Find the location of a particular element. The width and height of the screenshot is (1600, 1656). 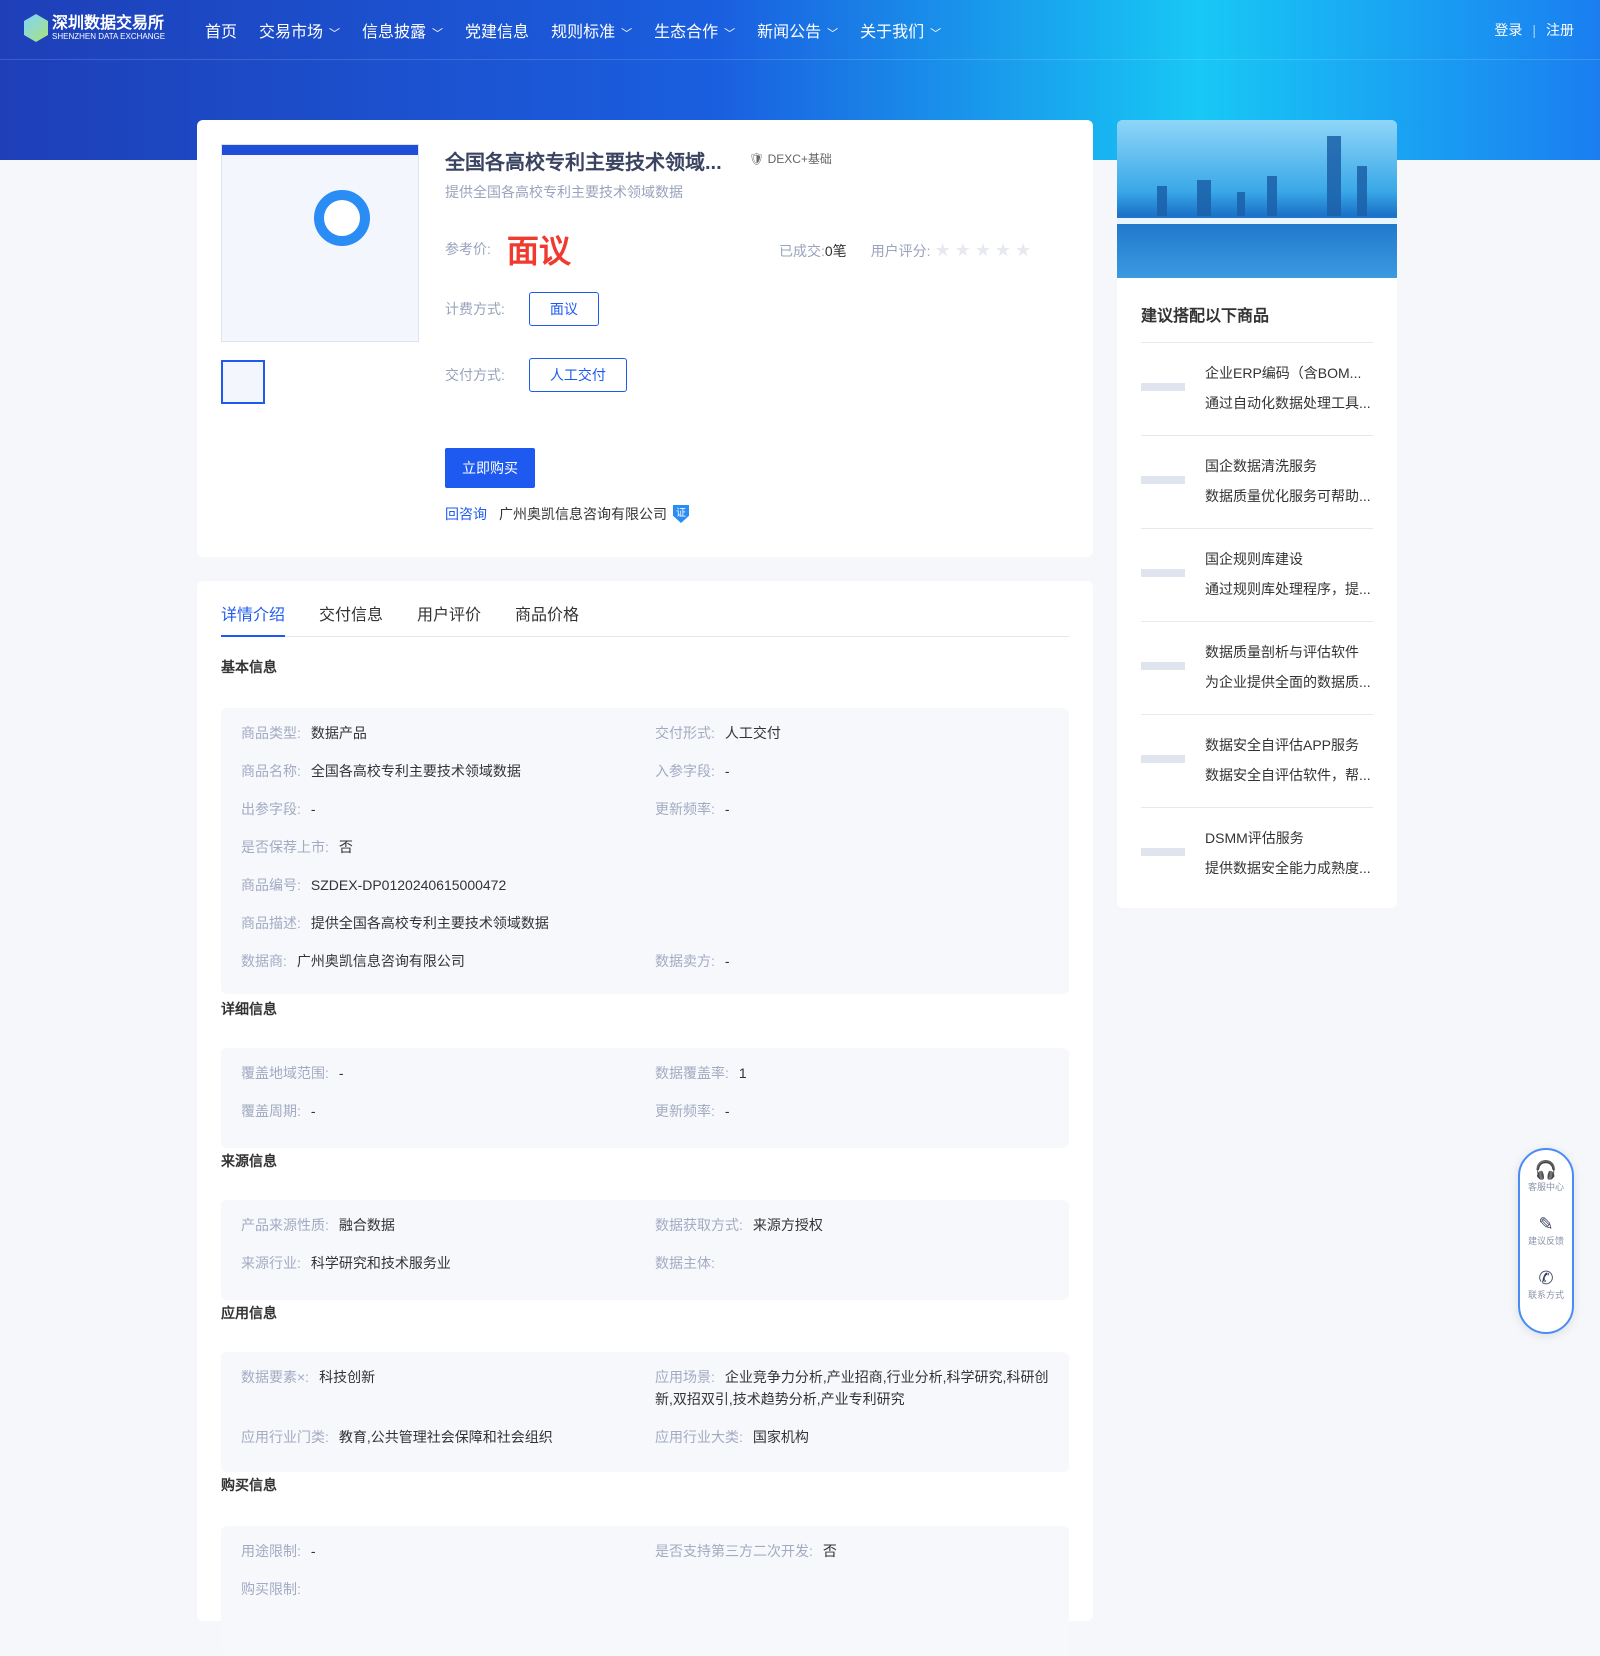

nav-item: 交易市场 ﹀ is located at coordinates (299, 30).